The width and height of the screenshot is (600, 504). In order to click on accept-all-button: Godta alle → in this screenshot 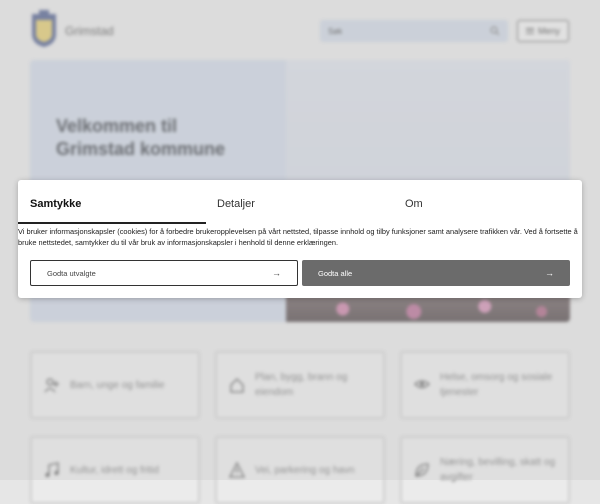, I will do `click(436, 273)`.